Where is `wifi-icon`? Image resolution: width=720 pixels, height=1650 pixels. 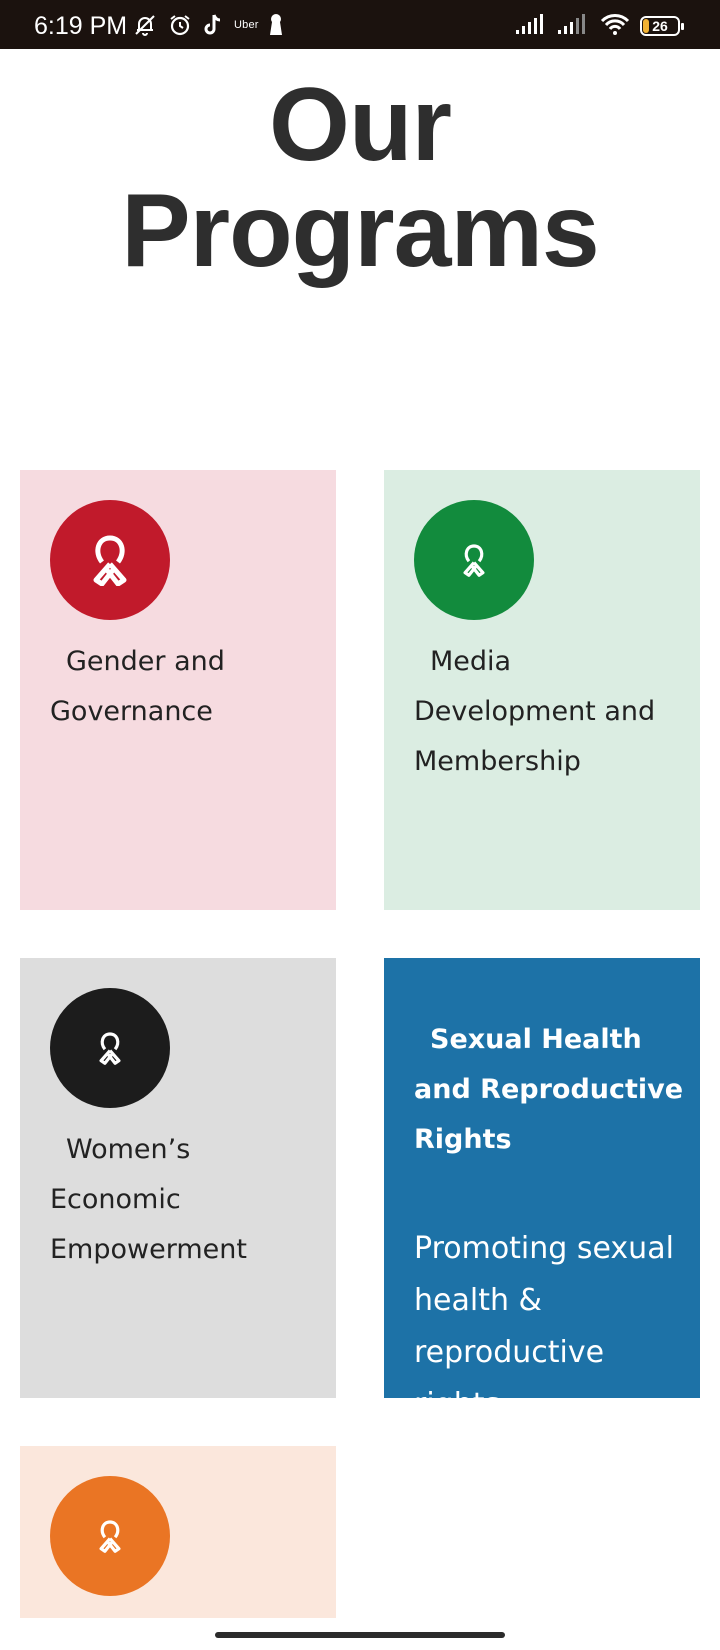 wifi-icon is located at coordinates (615, 26).